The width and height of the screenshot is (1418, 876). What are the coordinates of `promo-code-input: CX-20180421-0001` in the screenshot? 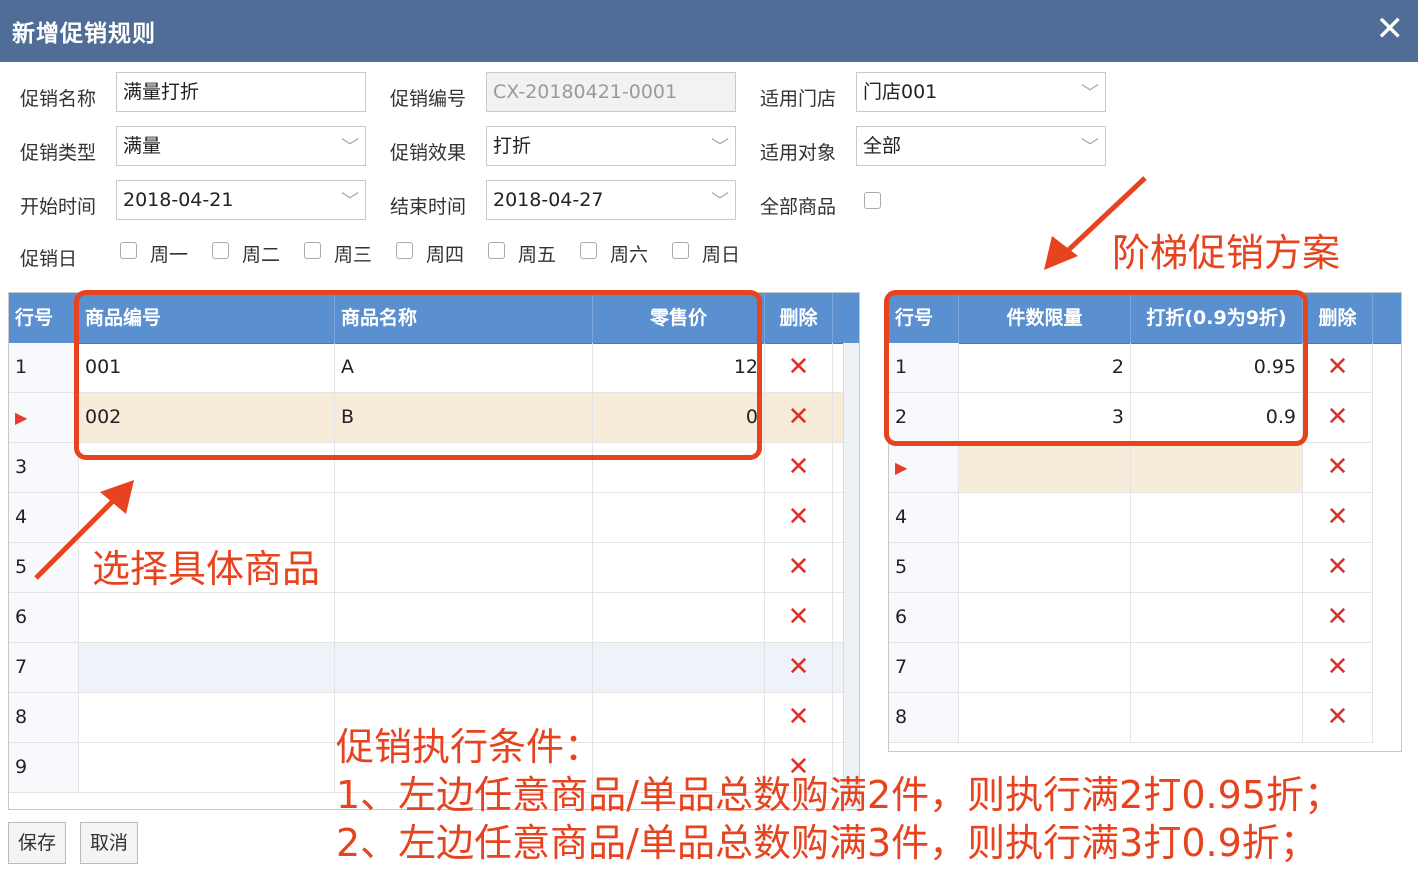 It's located at (611, 92).